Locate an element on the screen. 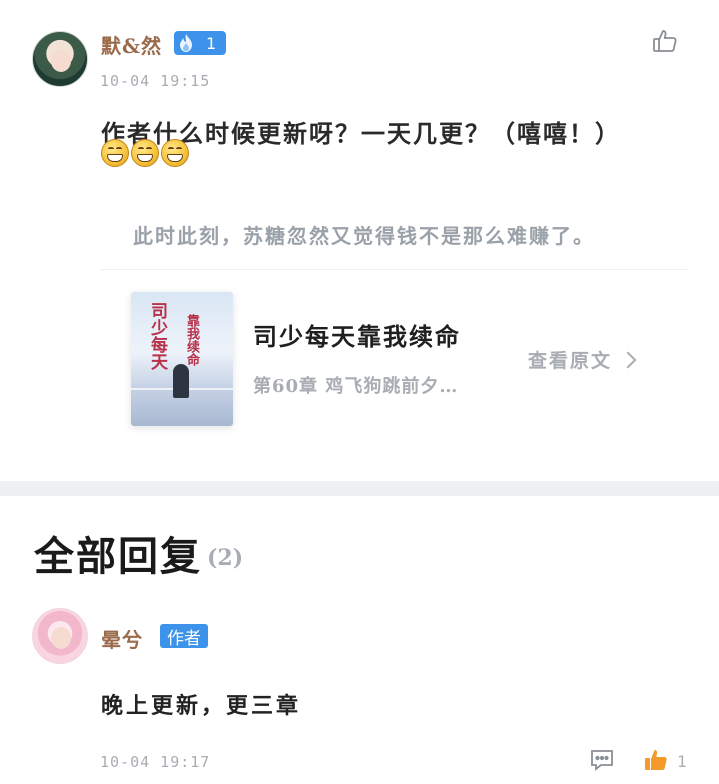  view-original-link: 查看原文 is located at coordinates (582, 359).